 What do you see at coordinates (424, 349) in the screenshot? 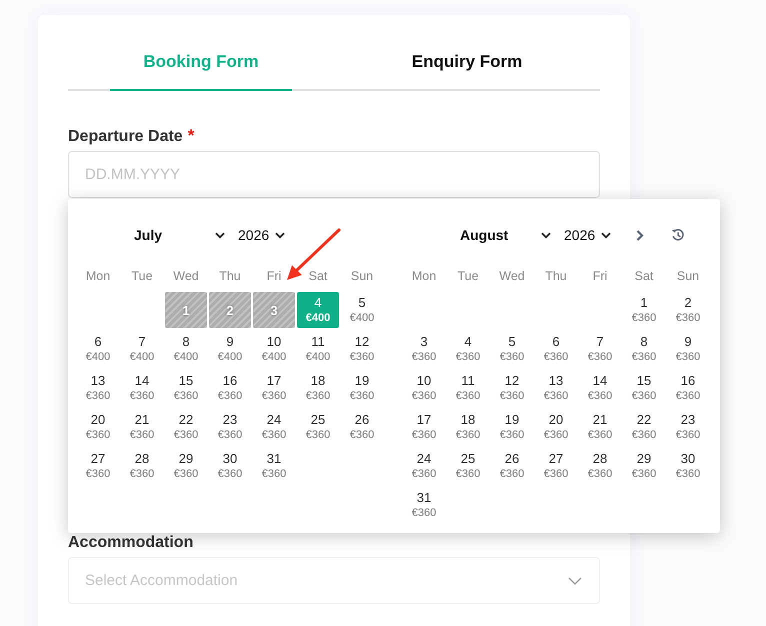
I see `calendar-day: 3 €360` at bounding box center [424, 349].